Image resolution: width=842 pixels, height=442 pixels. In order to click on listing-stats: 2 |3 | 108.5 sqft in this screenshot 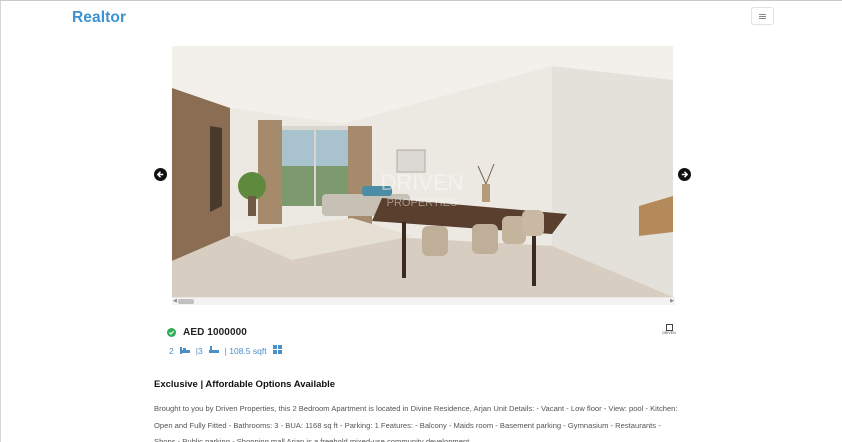, I will do `click(228, 350)`.